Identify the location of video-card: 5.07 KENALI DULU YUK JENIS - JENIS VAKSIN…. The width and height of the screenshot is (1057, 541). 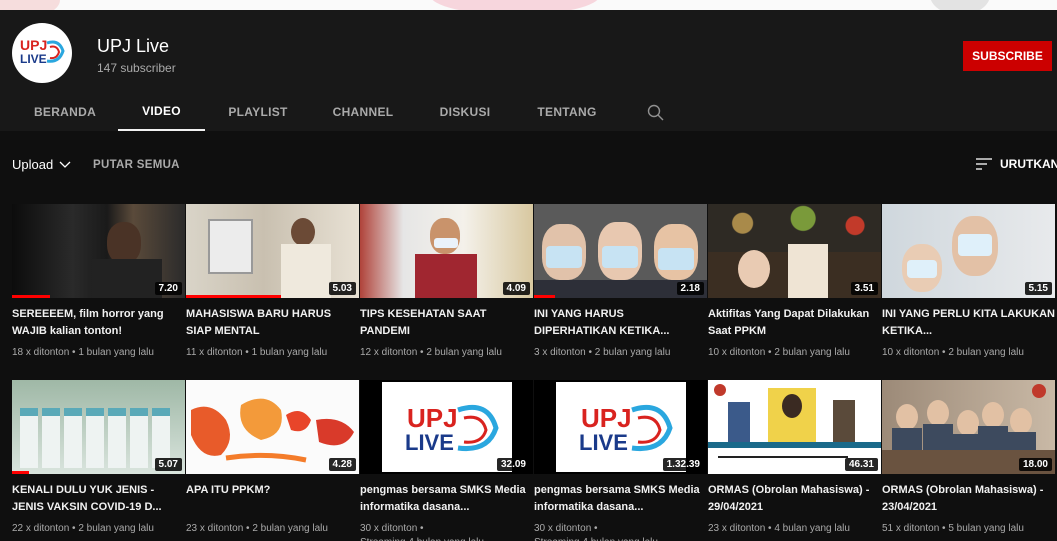
(98, 458).